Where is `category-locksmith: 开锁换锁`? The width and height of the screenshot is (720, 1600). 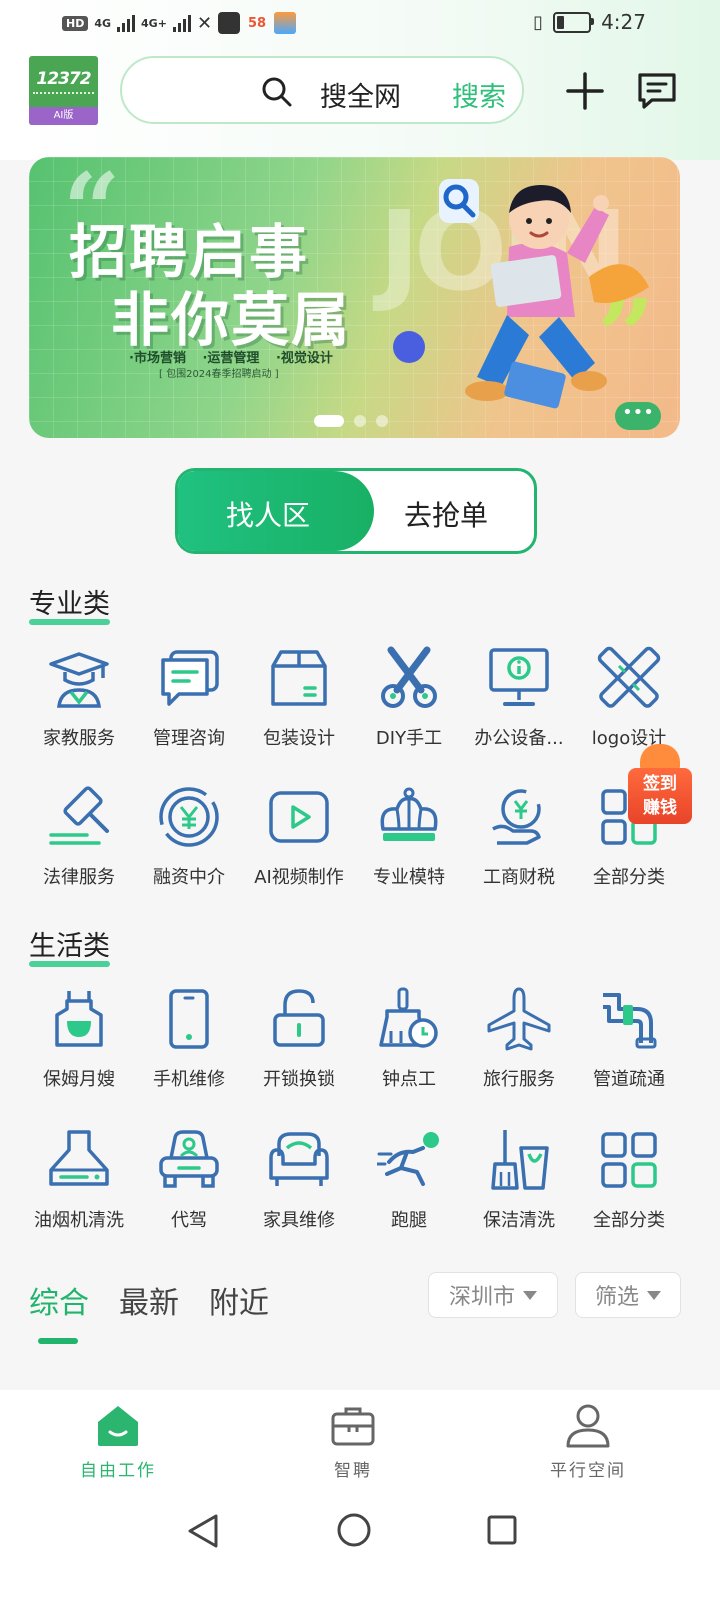
category-locksmith: 开锁换锁 is located at coordinates (299, 1039).